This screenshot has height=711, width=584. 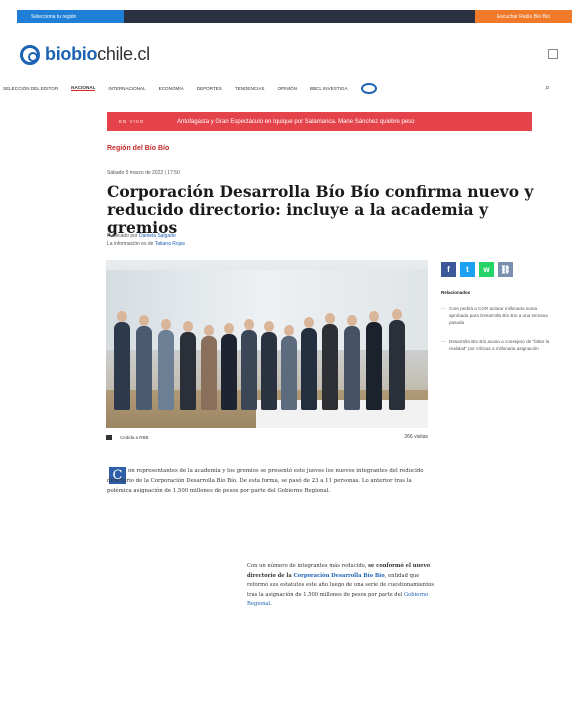 What do you see at coordinates (368, 88) in the screenshot?
I see `tv-icon` at bounding box center [368, 88].